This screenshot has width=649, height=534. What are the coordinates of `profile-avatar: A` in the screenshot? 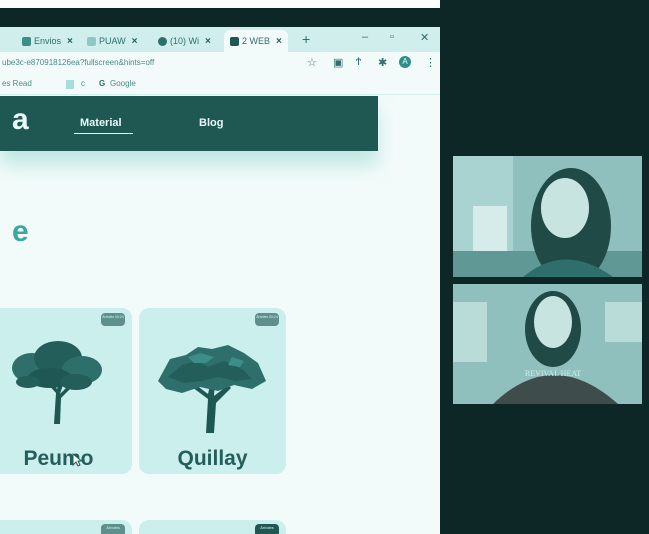 It's located at (405, 62).